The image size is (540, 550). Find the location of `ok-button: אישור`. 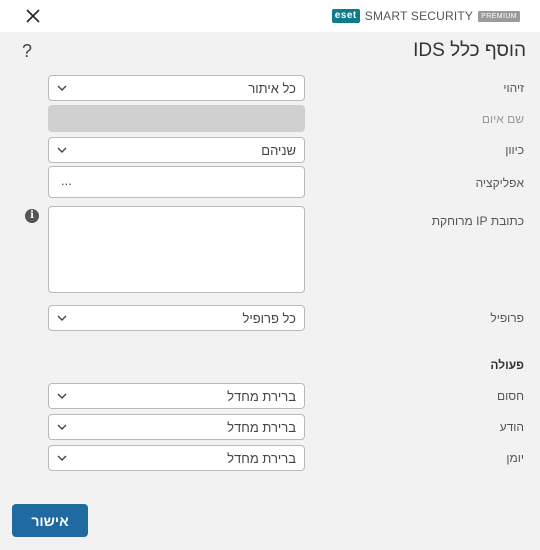

ok-button: אישור is located at coordinates (50, 520).